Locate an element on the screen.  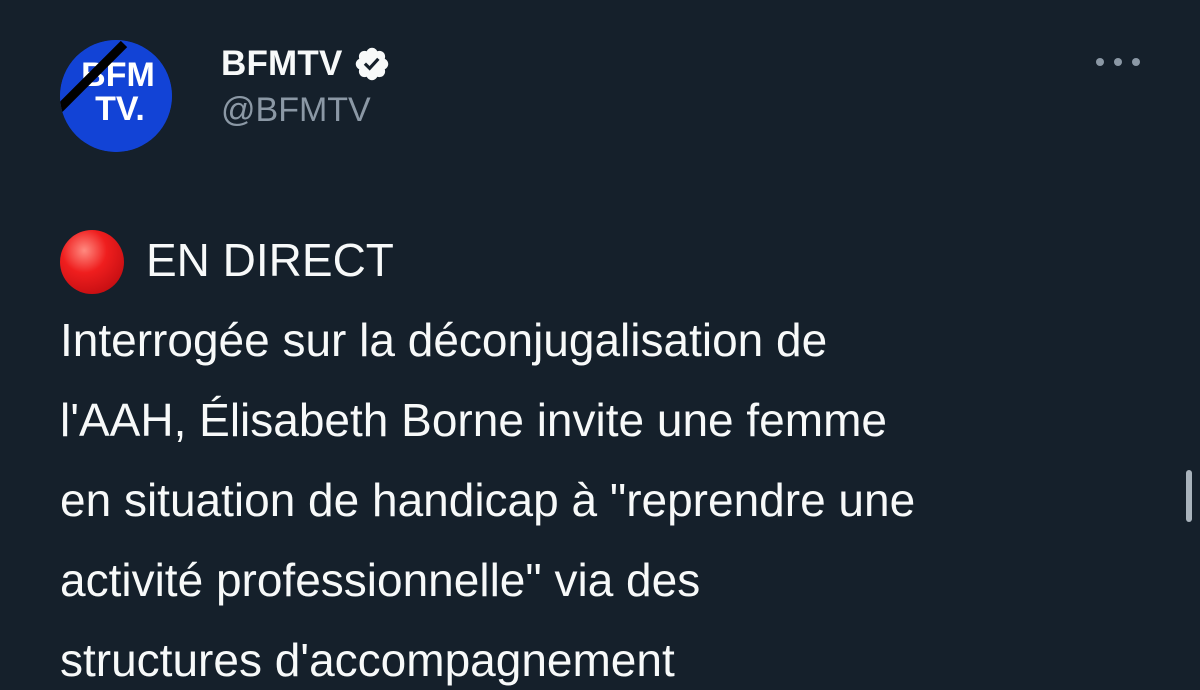
bfmtv-logo: BFM TV. is located at coordinates (116, 96).